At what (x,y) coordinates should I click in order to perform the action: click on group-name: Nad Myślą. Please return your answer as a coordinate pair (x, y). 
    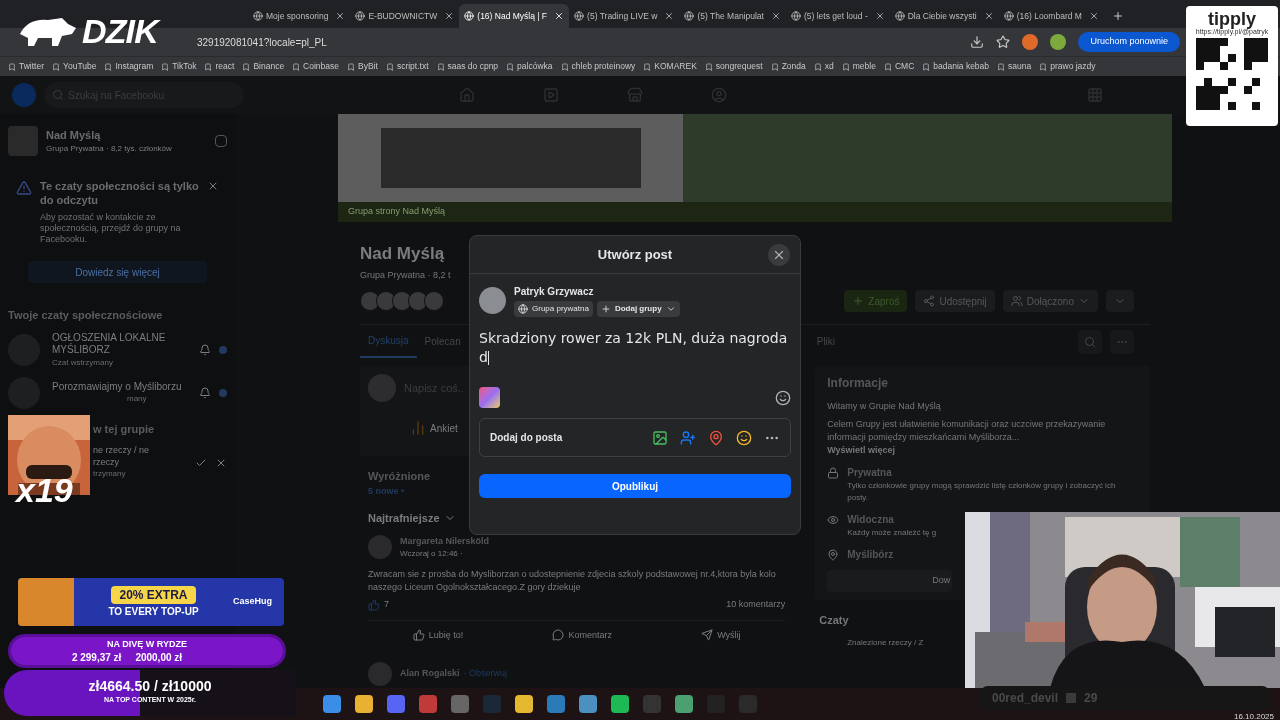
    Looking at the image, I should click on (126, 135).